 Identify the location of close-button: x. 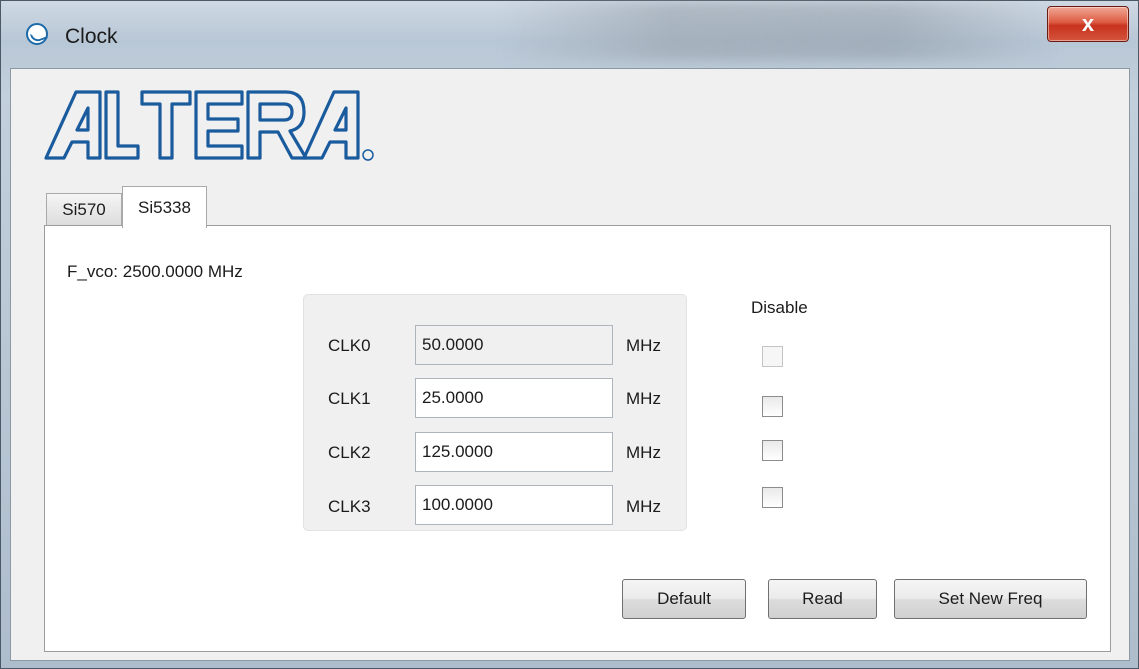
(1088, 24).